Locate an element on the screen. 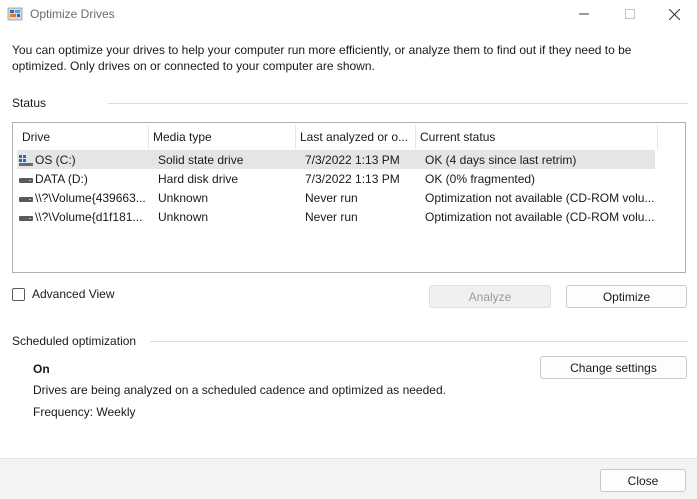 The height and width of the screenshot is (499, 697). minimize-button is located at coordinates (584, 14).